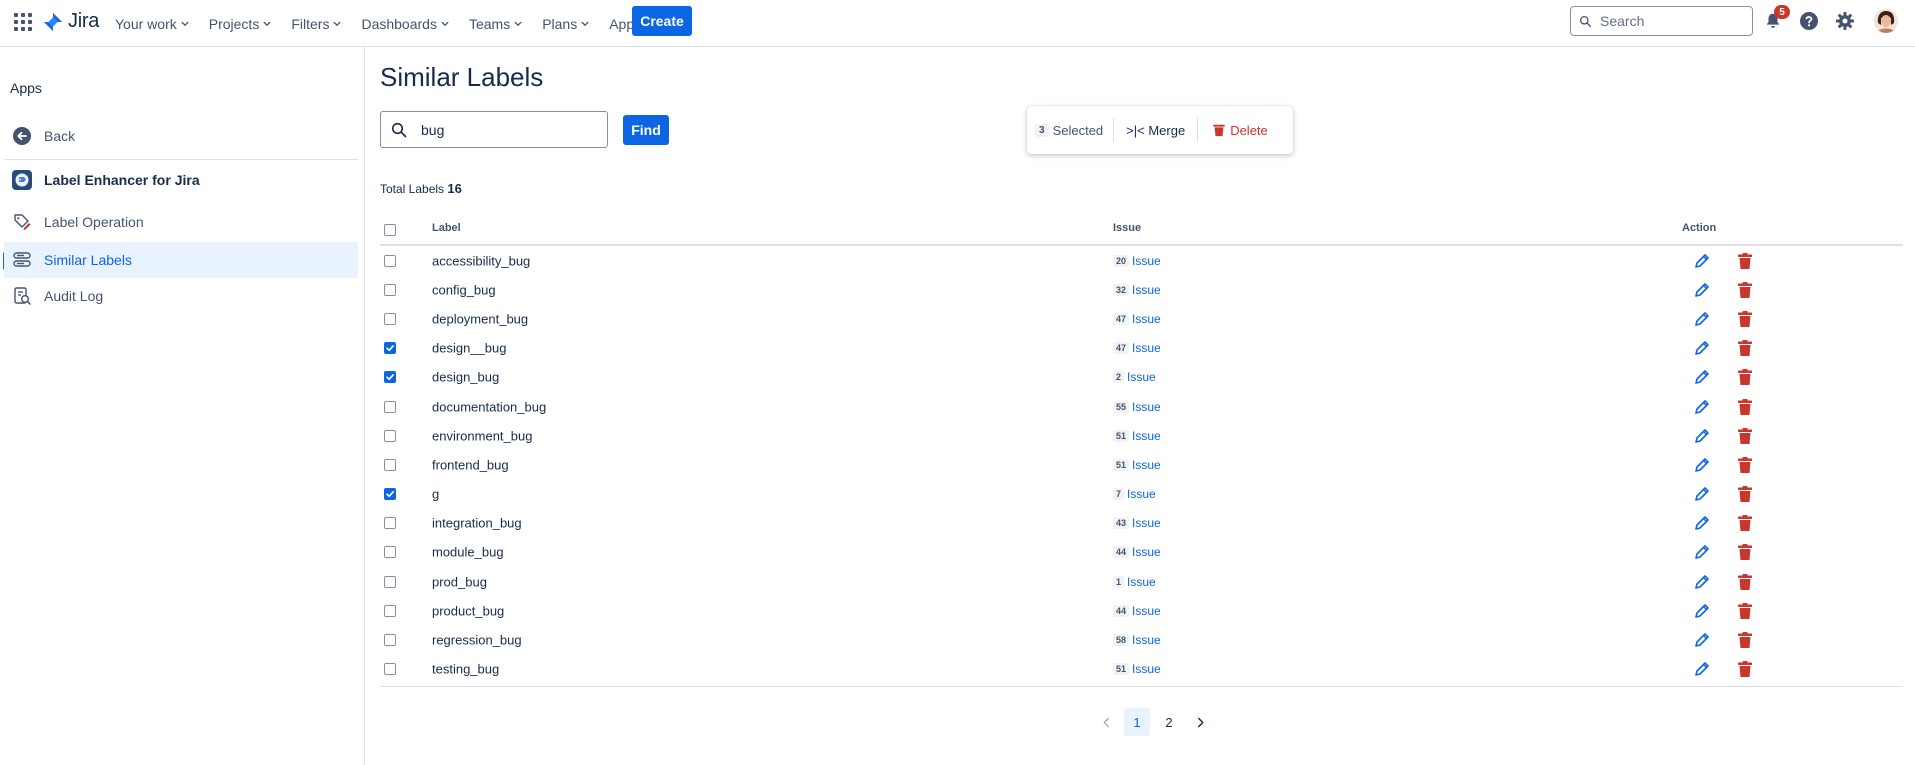  What do you see at coordinates (436, 494) in the screenshot?
I see `label-name: g` at bounding box center [436, 494].